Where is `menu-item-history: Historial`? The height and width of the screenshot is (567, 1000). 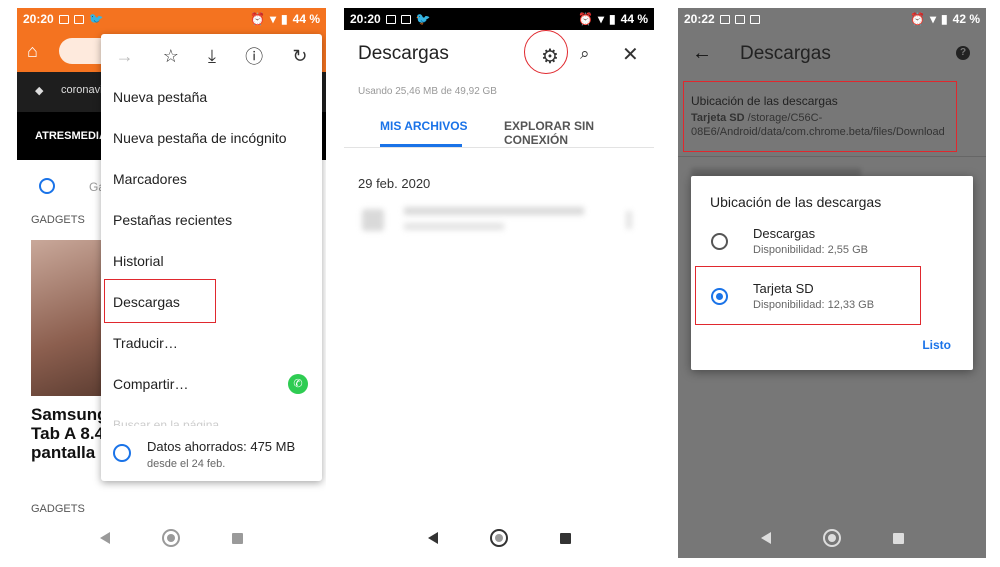 menu-item-history: Historial is located at coordinates (138, 261).